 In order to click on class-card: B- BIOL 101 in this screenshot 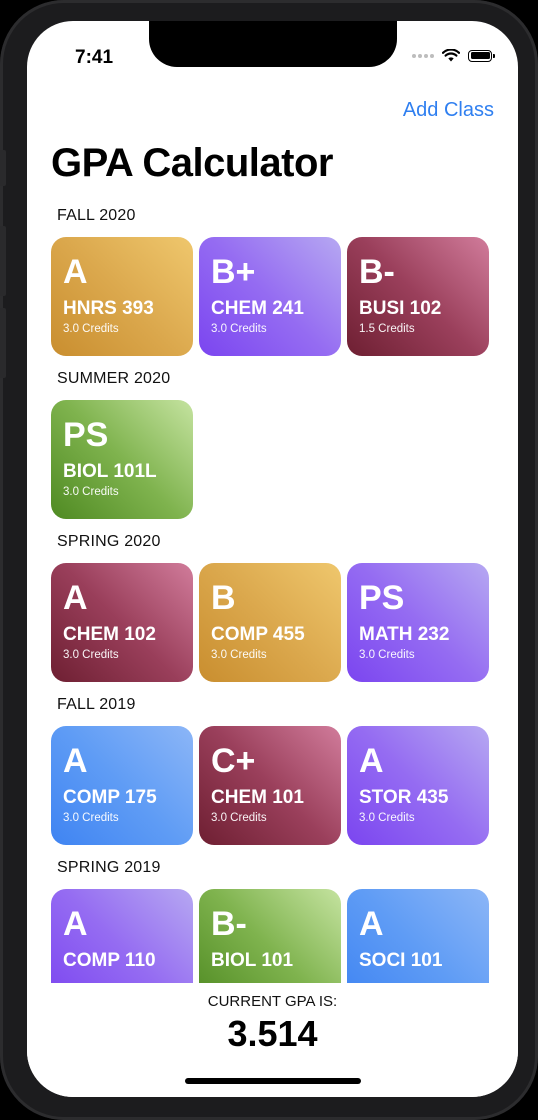, I will do `click(270, 936)`.